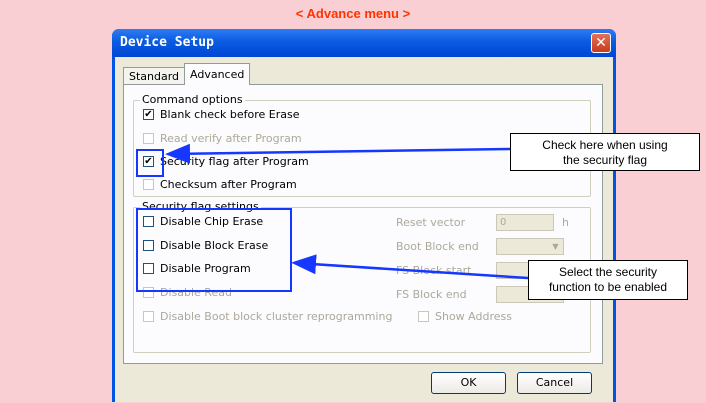 This screenshot has width=706, height=403. Describe the element at coordinates (338, 153) in the screenshot. I see `security-flag-arrow` at that location.